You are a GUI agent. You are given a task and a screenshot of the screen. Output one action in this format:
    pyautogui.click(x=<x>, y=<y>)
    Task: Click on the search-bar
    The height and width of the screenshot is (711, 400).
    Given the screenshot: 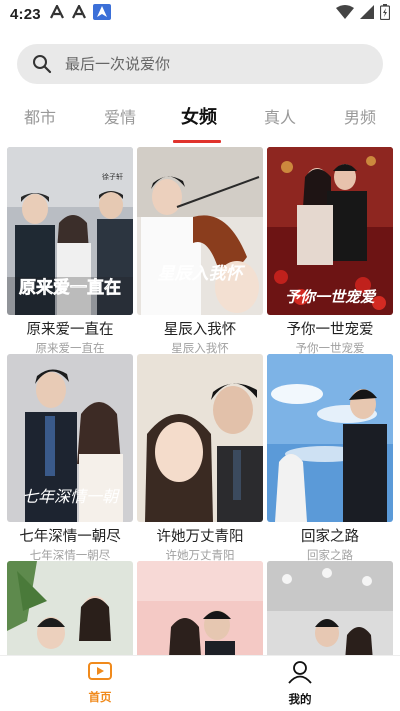 What is the action you would take?
    pyautogui.click(x=200, y=64)
    